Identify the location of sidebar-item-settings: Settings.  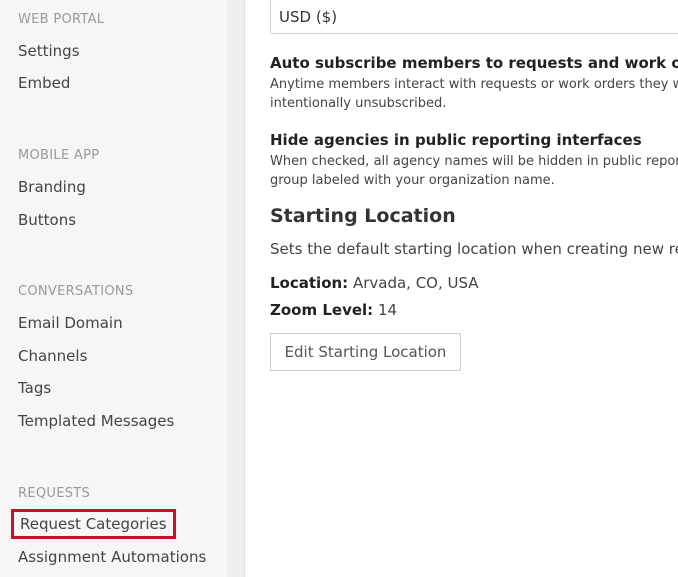
(49, 51).